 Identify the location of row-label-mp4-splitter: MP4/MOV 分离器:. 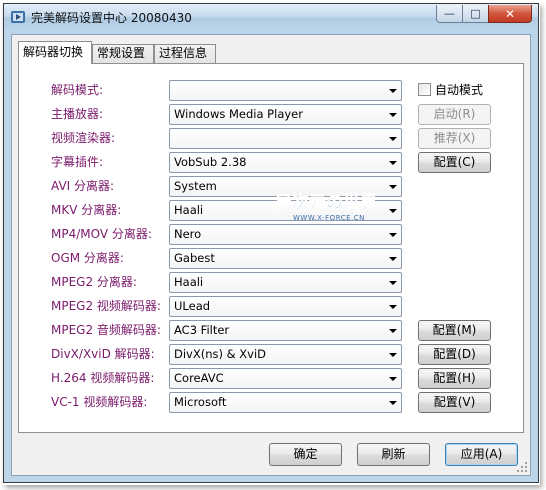
(101, 234).